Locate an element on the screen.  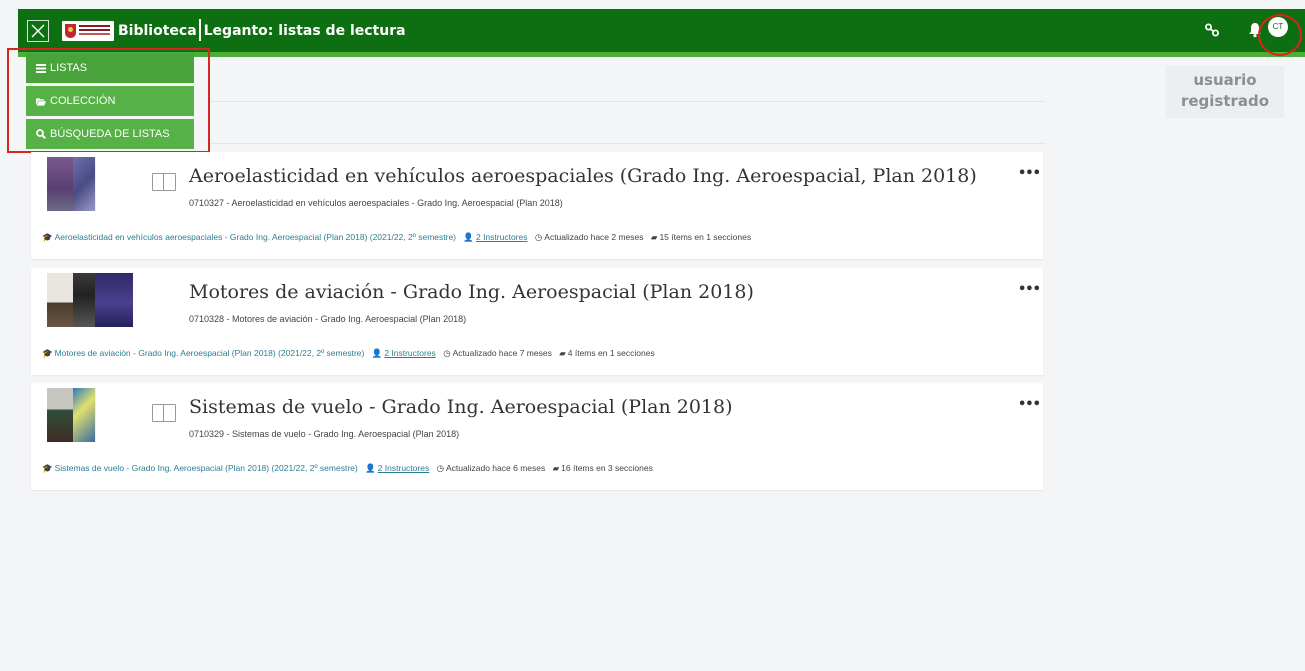
menu-toggle-button is located at coordinates (38, 31).